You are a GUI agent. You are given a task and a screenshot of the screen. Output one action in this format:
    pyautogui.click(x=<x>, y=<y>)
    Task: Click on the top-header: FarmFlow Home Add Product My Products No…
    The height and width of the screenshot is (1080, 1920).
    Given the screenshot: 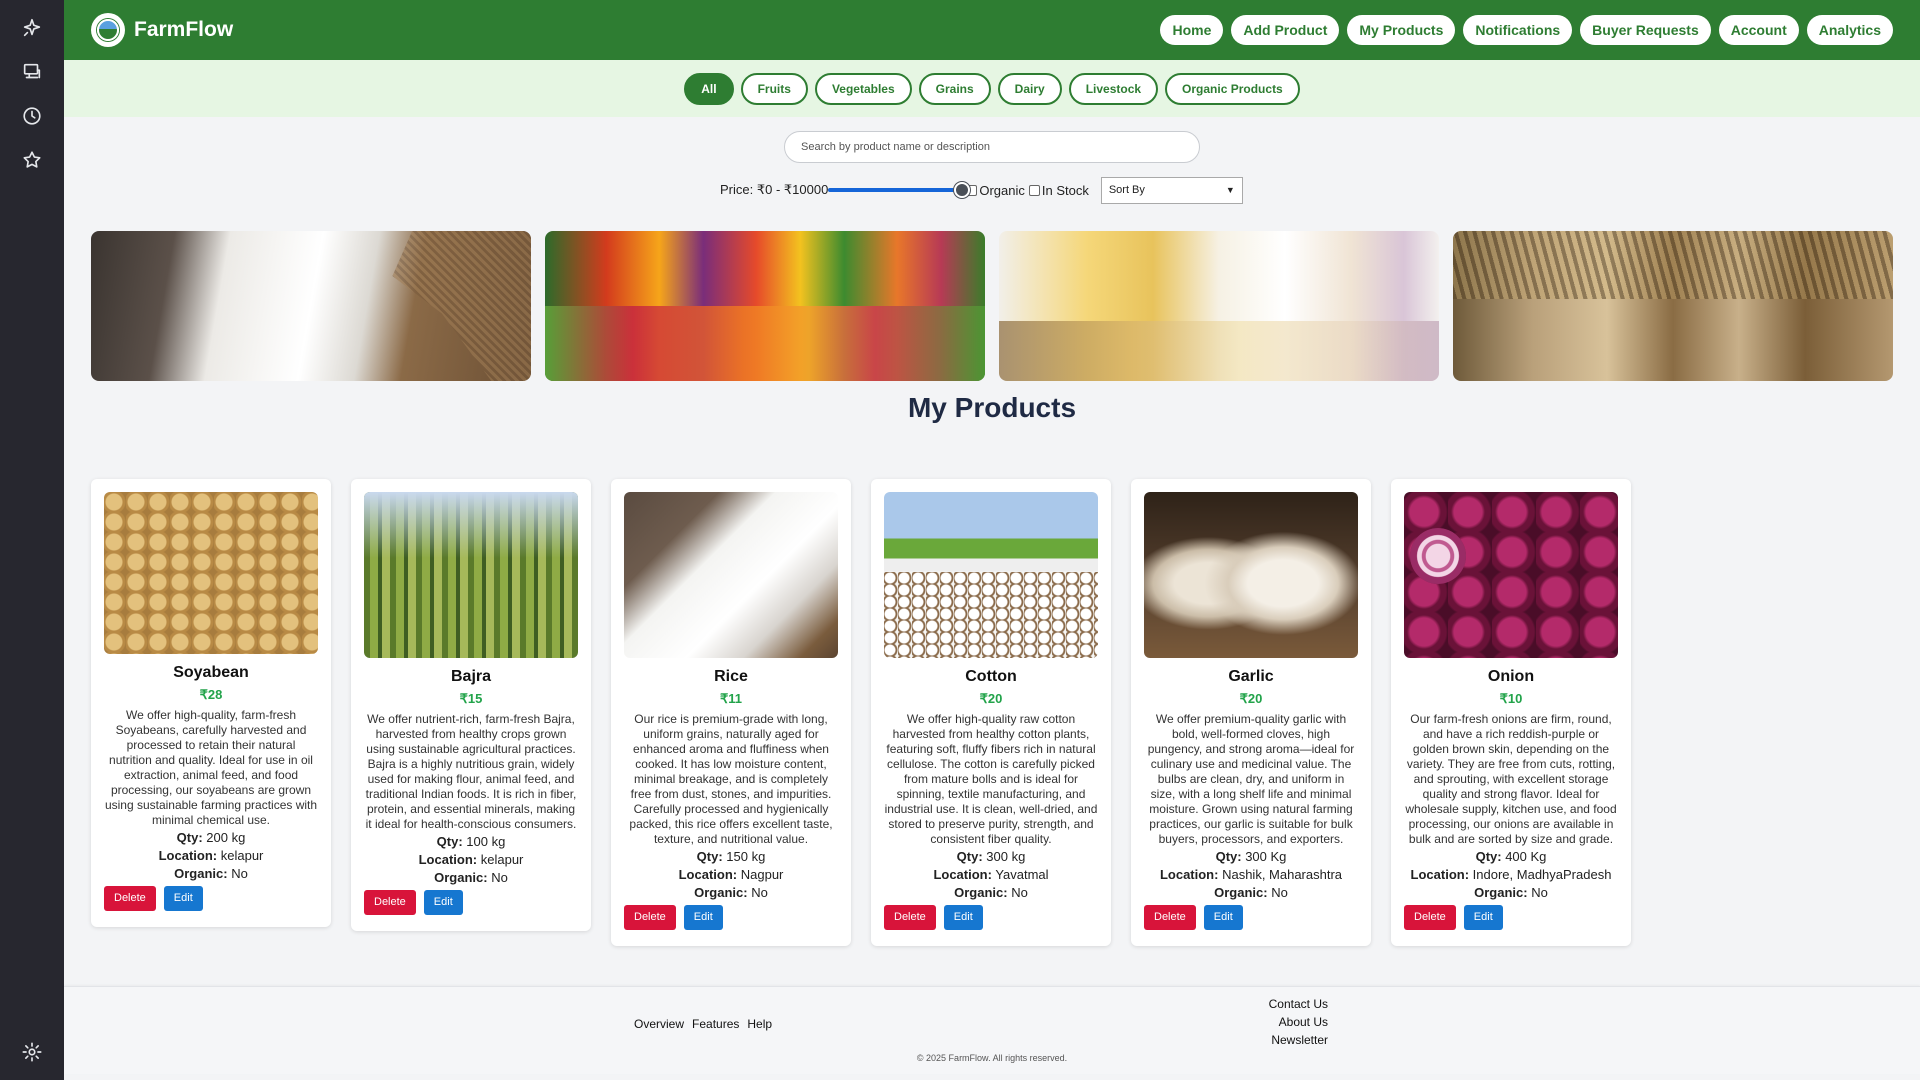 What is the action you would take?
    pyautogui.click(x=992, y=30)
    